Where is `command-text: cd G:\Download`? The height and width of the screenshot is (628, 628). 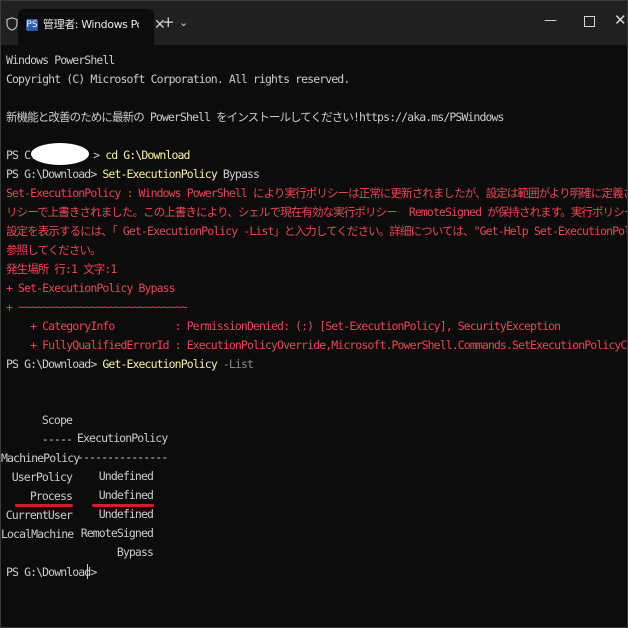 command-text: cd G:\Download is located at coordinates (147, 155).